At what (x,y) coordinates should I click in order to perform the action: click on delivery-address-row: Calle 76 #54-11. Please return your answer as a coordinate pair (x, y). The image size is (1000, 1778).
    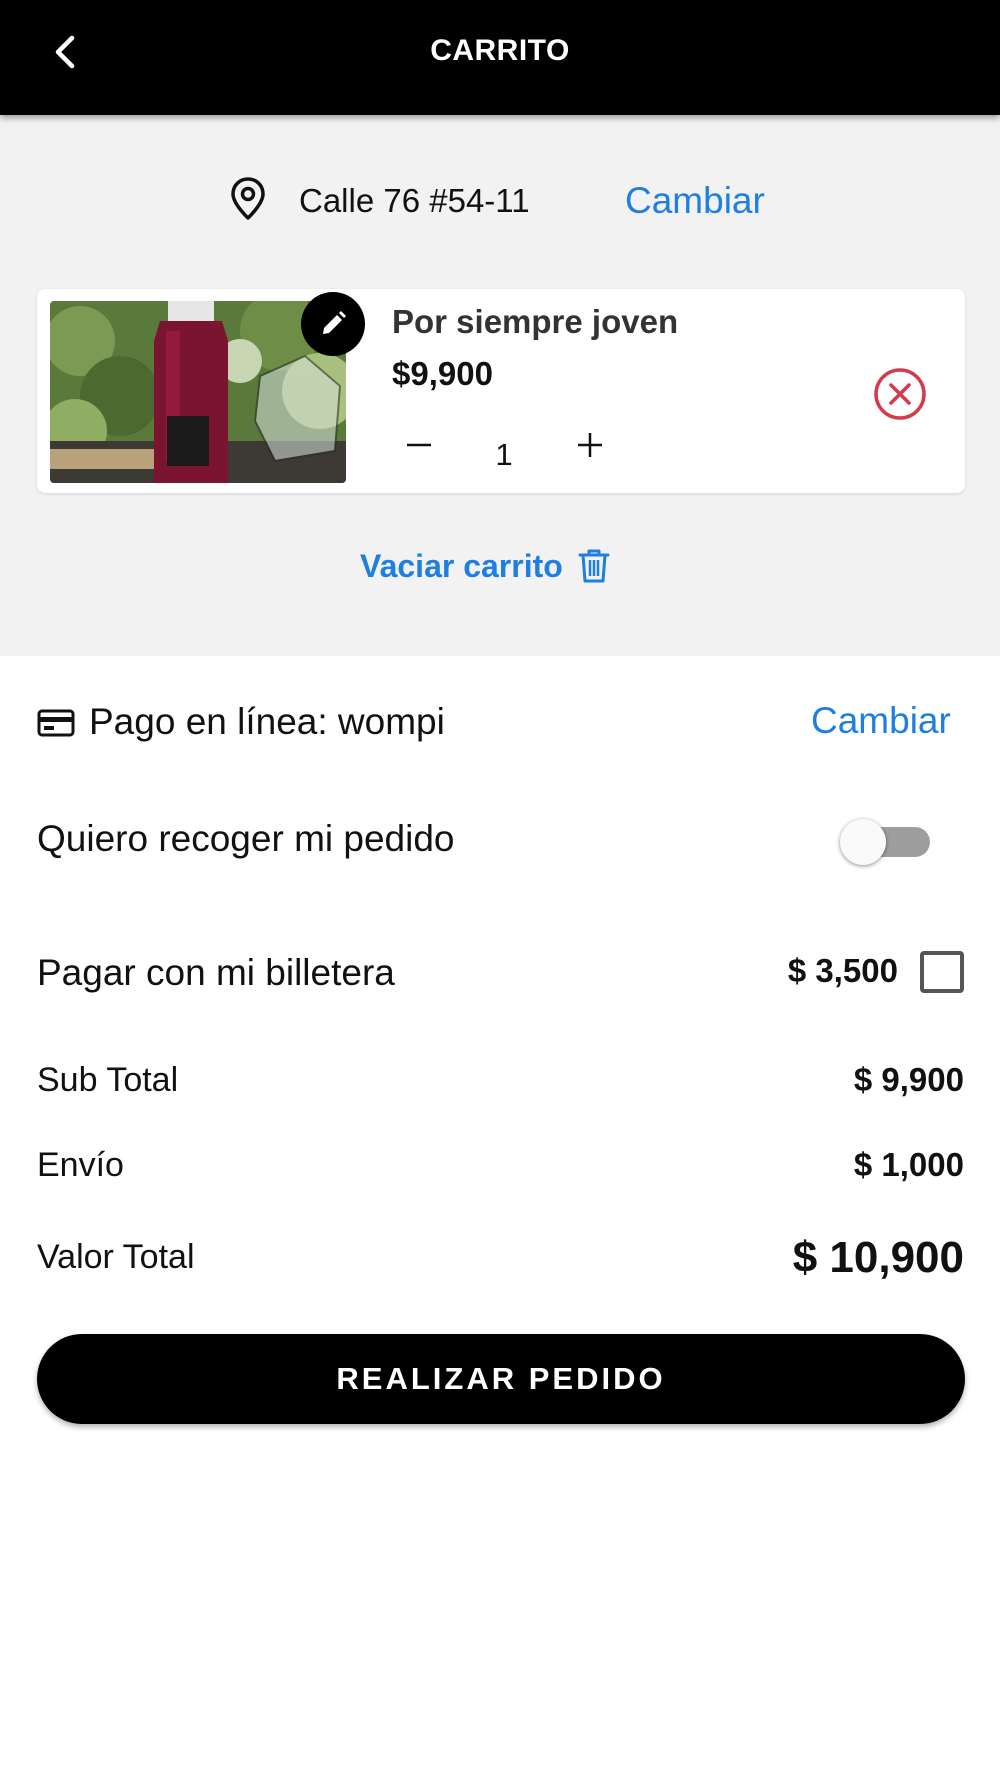
    Looking at the image, I should click on (500, 201).